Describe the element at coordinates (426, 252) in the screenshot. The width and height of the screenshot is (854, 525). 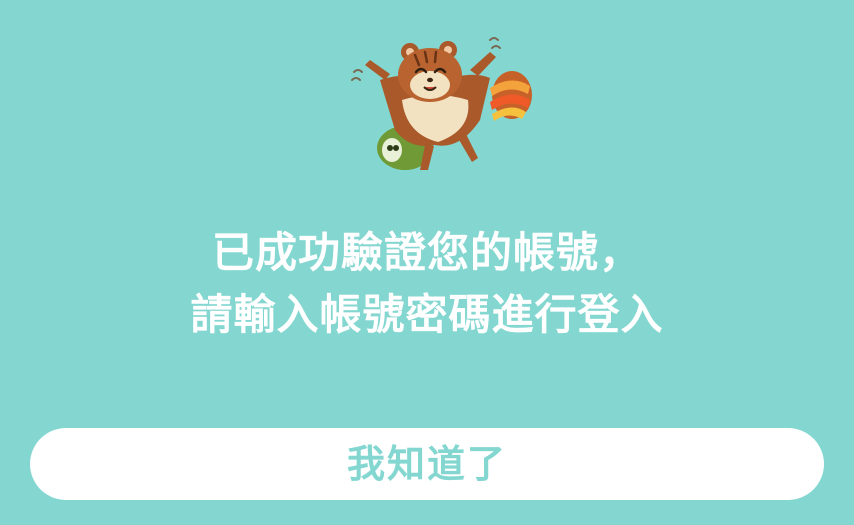
I see `message-line-1: 已成功驗證您的帳號，` at that location.